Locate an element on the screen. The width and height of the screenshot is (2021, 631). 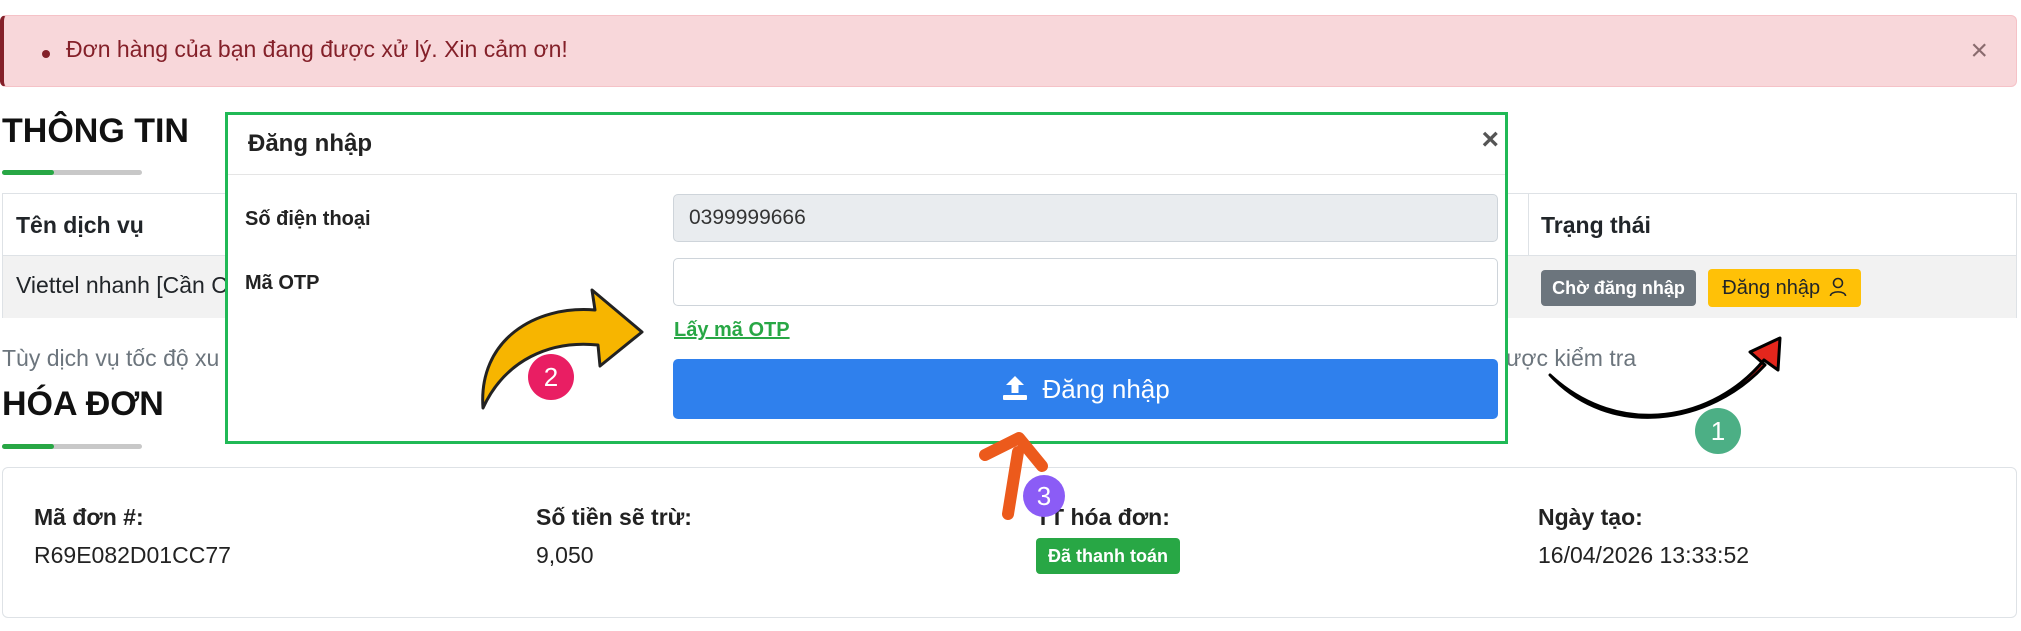
order-value: R69E082D01CC77 is located at coordinates (132, 555).